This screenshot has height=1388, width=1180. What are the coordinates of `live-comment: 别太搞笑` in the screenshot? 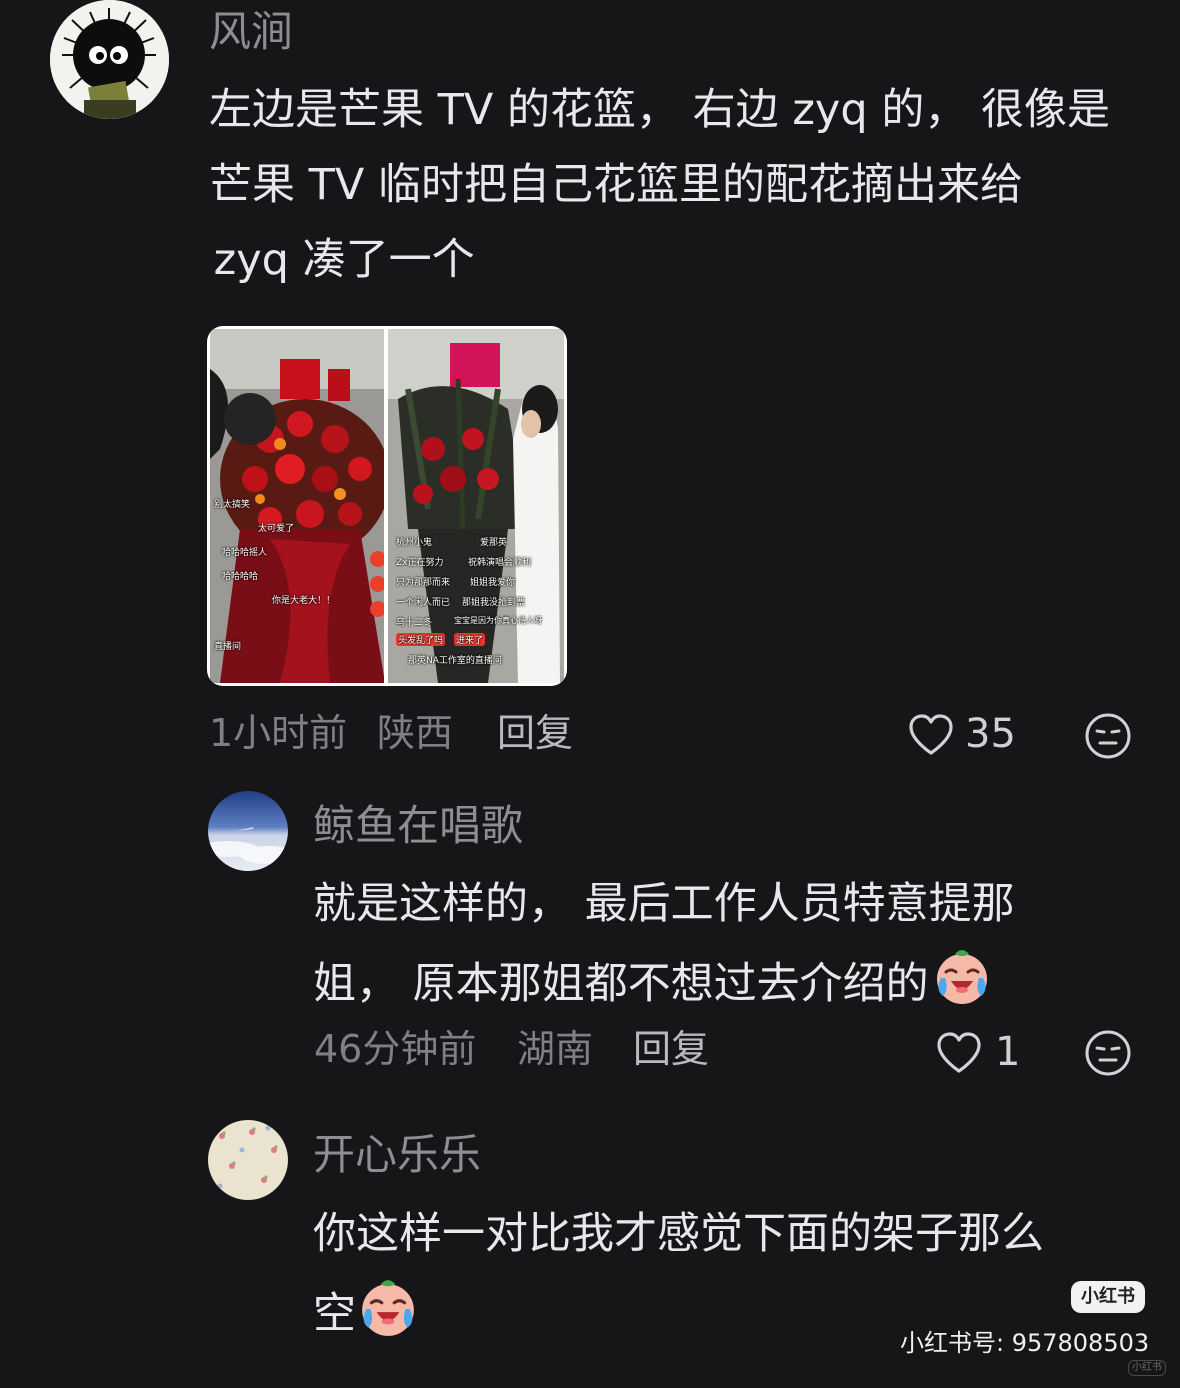 It's located at (232, 505).